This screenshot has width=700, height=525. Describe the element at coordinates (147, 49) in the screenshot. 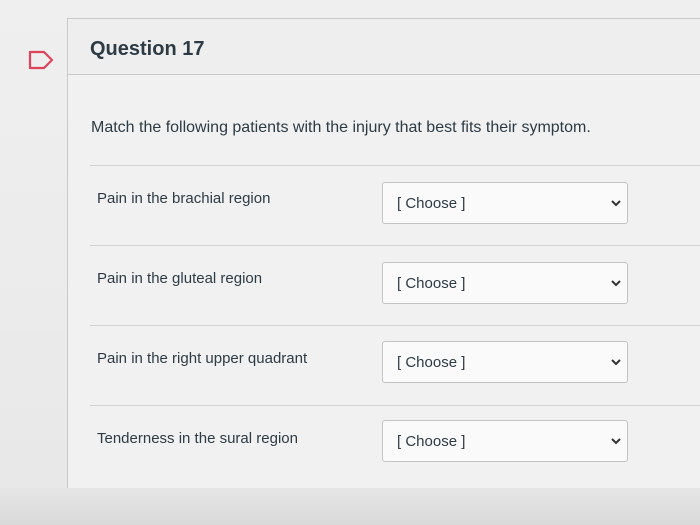

I see `question-title: Question 17` at that location.